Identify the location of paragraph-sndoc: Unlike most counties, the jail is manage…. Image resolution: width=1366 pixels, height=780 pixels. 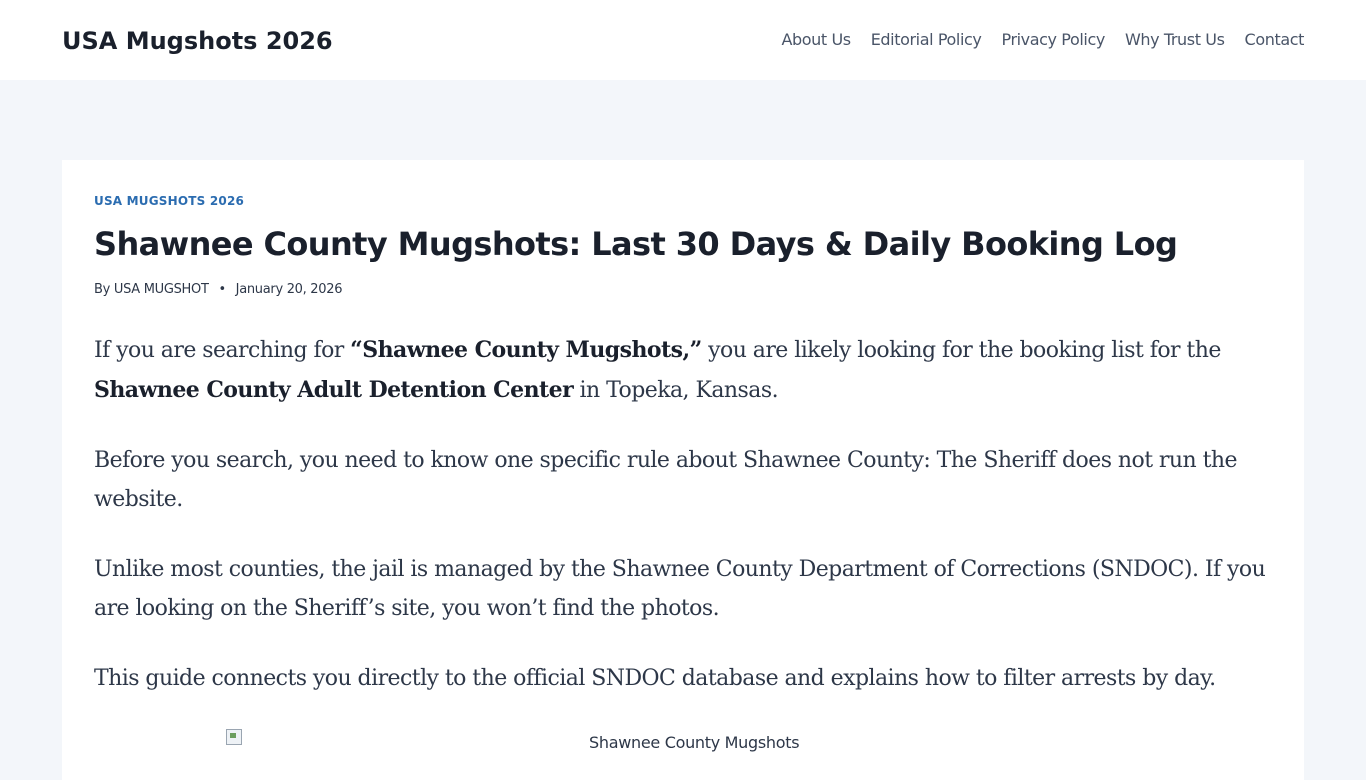
(680, 589).